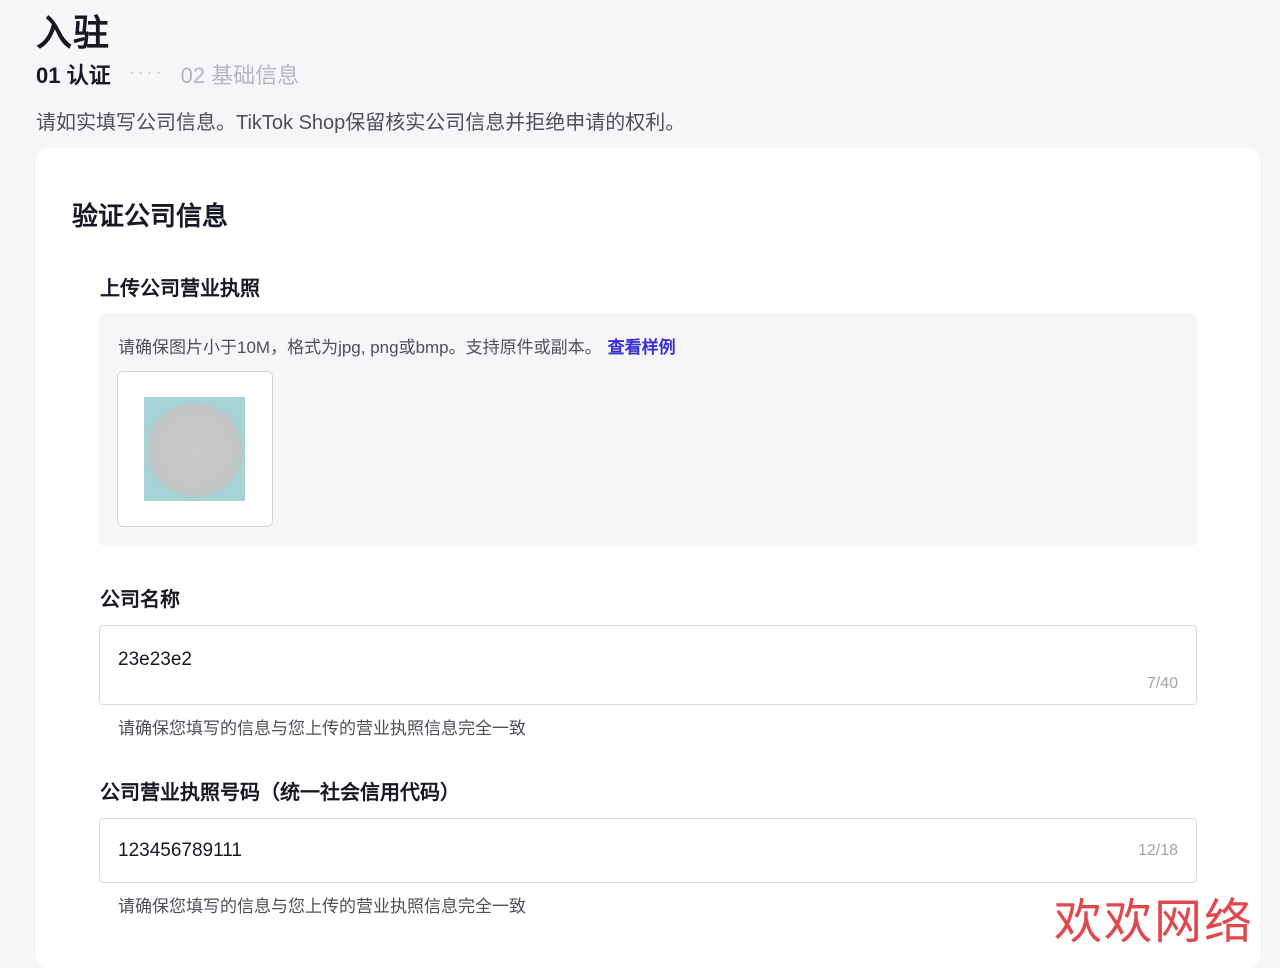 The width and height of the screenshot is (1280, 968). What do you see at coordinates (140, 600) in the screenshot?
I see `company-name-label: 公司名称` at bounding box center [140, 600].